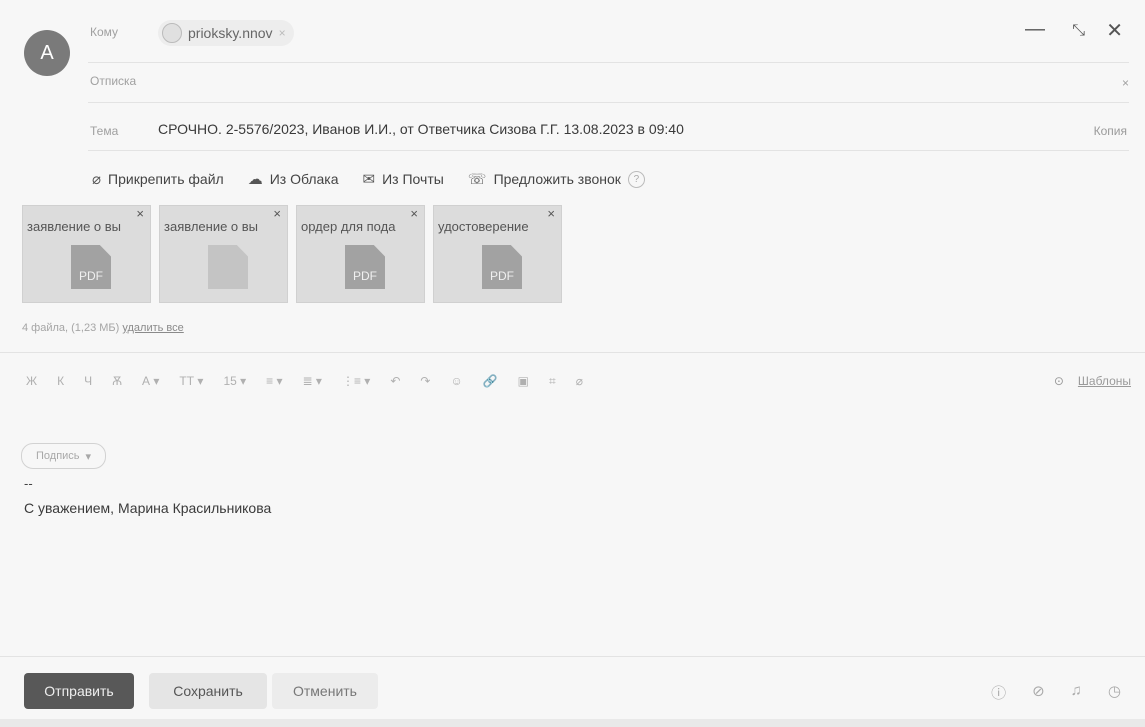 Image resolution: width=1145 pixels, height=727 pixels. I want to click on delete-all-link: удалить все, so click(152, 328).